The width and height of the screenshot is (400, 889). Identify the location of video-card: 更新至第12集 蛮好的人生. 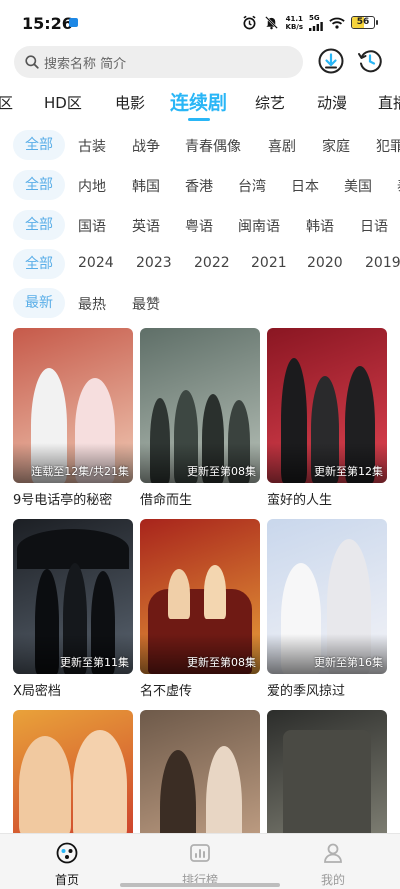
(327, 418).